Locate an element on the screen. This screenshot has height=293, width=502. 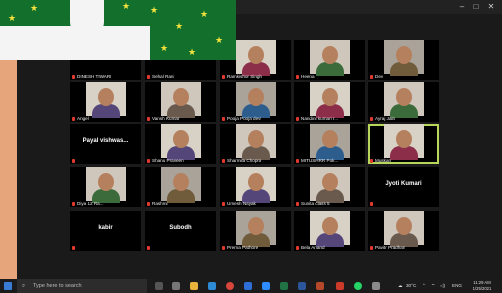
maximize-icon: □ is located at coordinates (476, 7).